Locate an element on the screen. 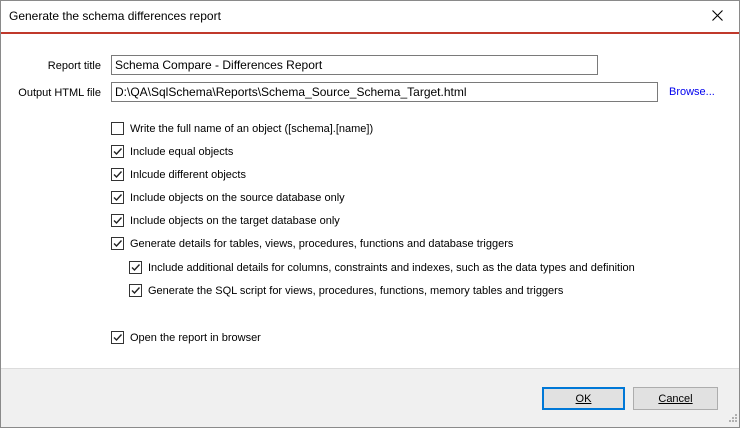 The height and width of the screenshot is (428, 740). title-bar: Generate the schema differences report is located at coordinates (370, 16).